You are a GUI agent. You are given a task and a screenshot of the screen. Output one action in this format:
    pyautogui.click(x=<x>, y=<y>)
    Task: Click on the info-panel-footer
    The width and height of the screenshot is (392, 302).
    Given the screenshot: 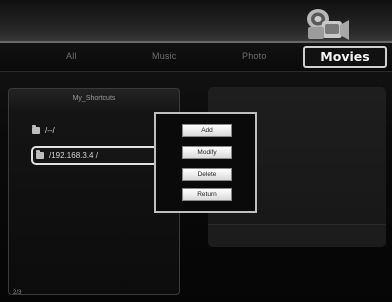 What is the action you would take?
    pyautogui.click(x=297, y=235)
    